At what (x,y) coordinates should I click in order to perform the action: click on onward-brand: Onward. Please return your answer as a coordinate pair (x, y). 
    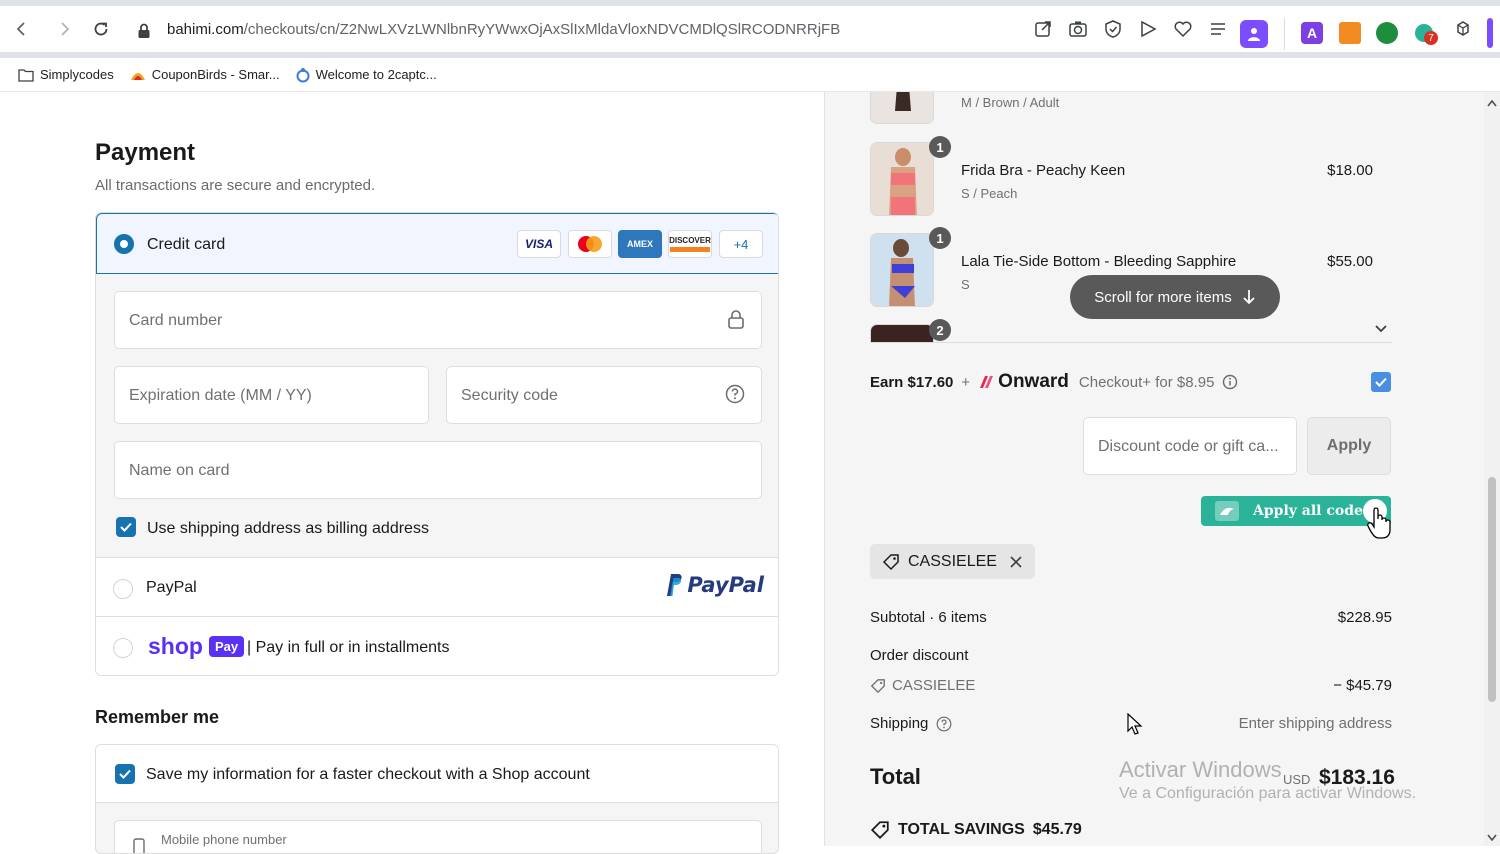
    Looking at the image, I should click on (1033, 381).